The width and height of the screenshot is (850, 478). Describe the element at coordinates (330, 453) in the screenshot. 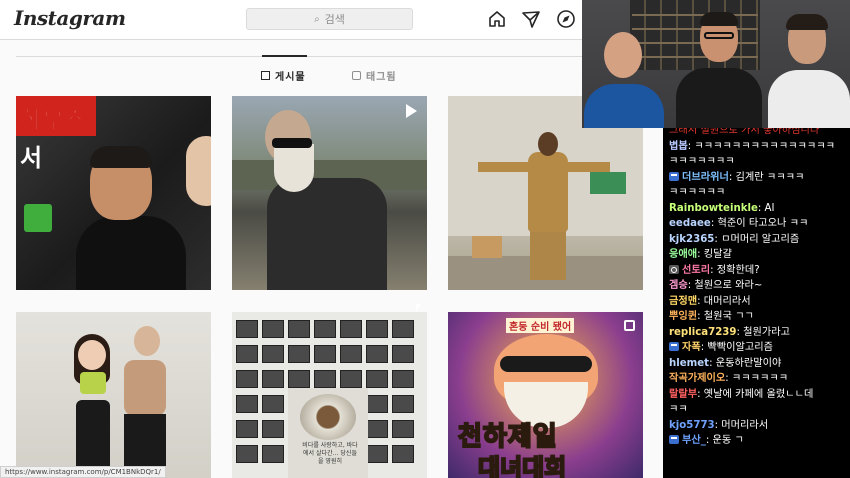

I see `post-overlay-text: 비다를 사랑하고, 바다에서 살다간… 당신들을 영원히` at that location.